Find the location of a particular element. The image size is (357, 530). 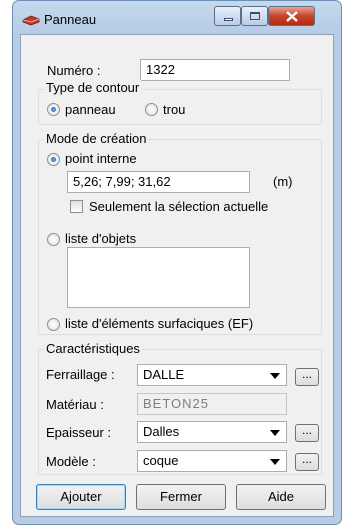

epaisseur-select: Dalles is located at coordinates (212, 432).